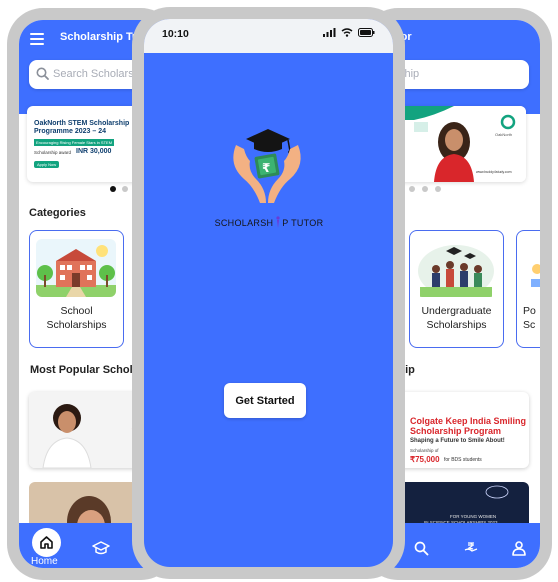 The image size is (558, 582). I want to click on banner-title-2: Programme 2023 – 24, so click(70, 131).